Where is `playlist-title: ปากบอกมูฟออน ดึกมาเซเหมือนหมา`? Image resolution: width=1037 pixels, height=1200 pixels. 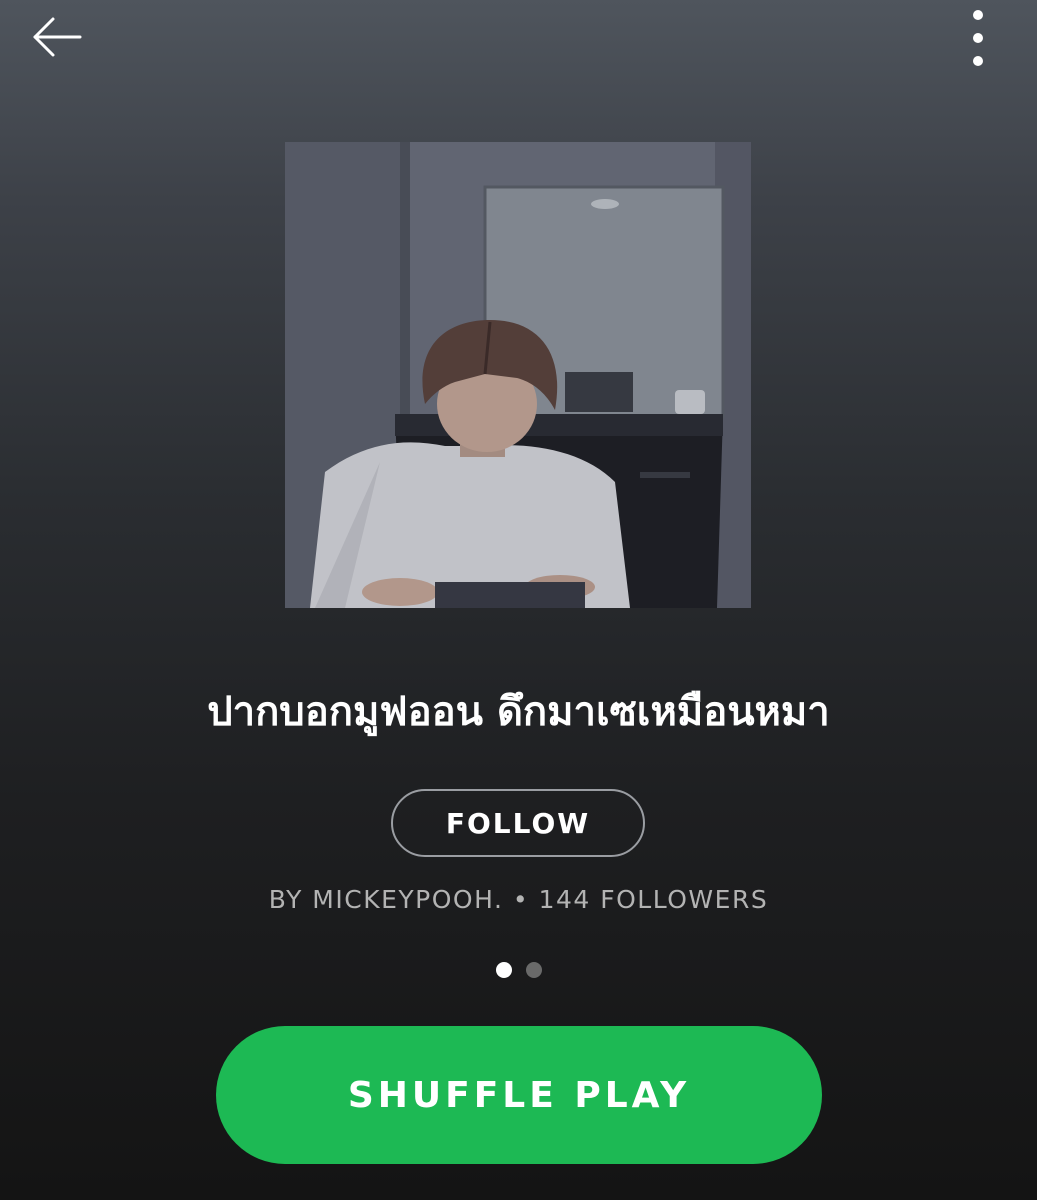 playlist-title: ปากบอกมูฟออน ดึกมาเซเหมือนหมา is located at coordinates (518, 712).